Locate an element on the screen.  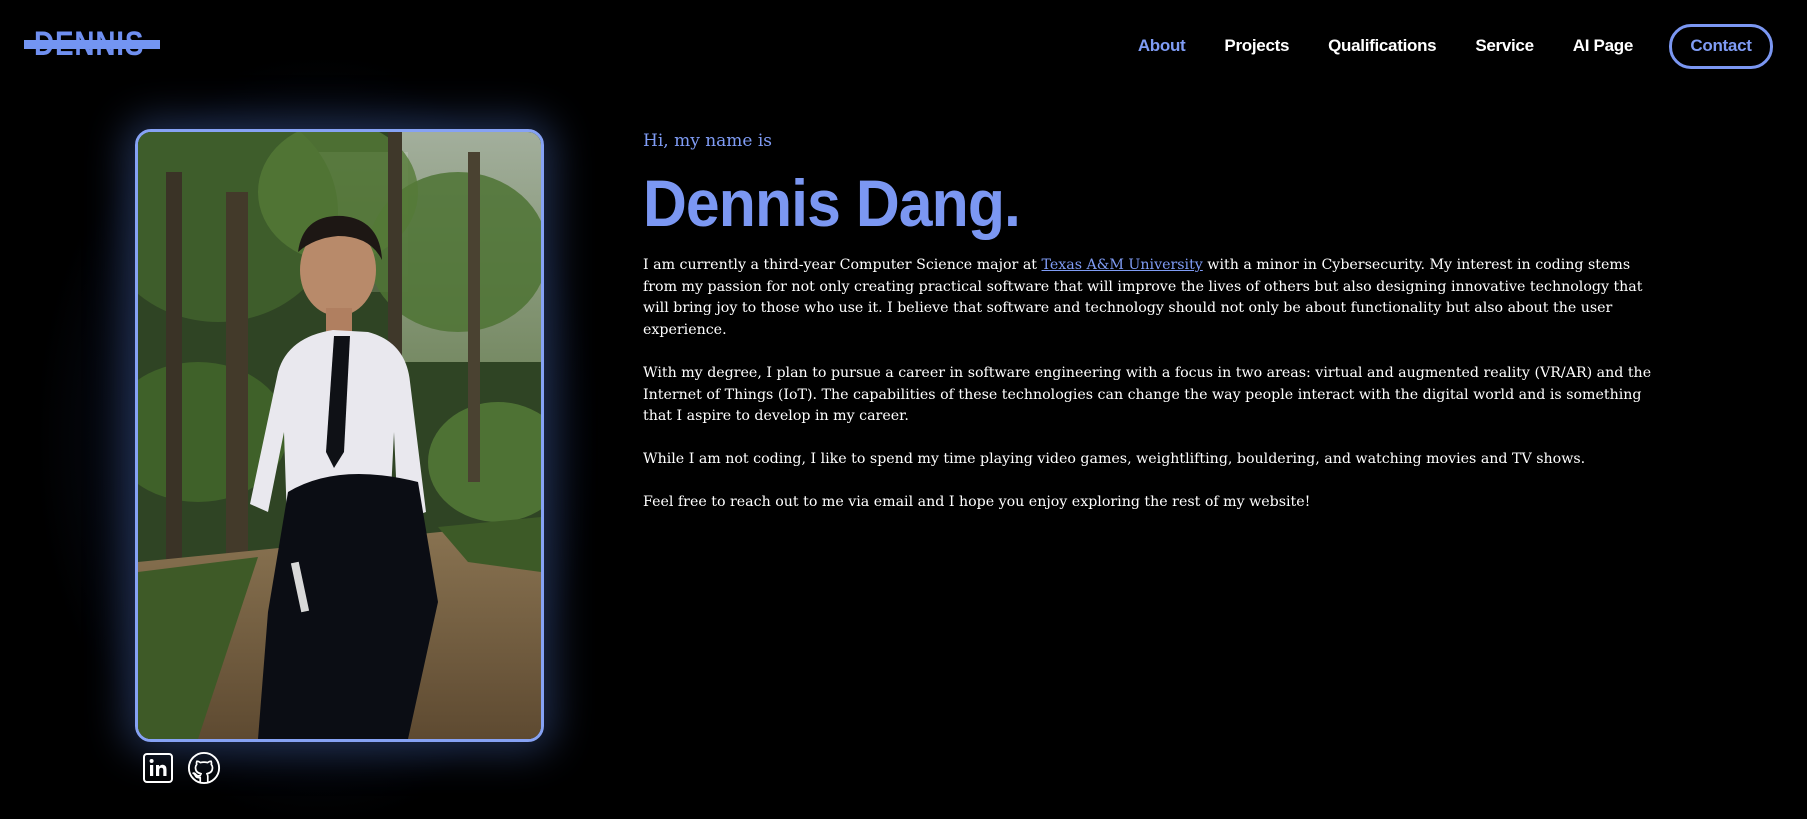
github-icon-svg is located at coordinates (204, 768).